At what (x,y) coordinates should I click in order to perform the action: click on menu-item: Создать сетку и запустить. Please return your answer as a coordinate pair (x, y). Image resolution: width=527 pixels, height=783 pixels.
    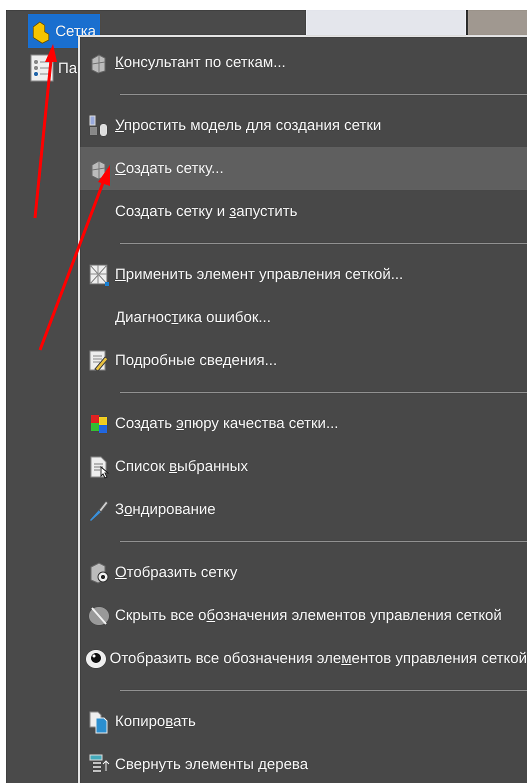
    Looking at the image, I should click on (303, 211).